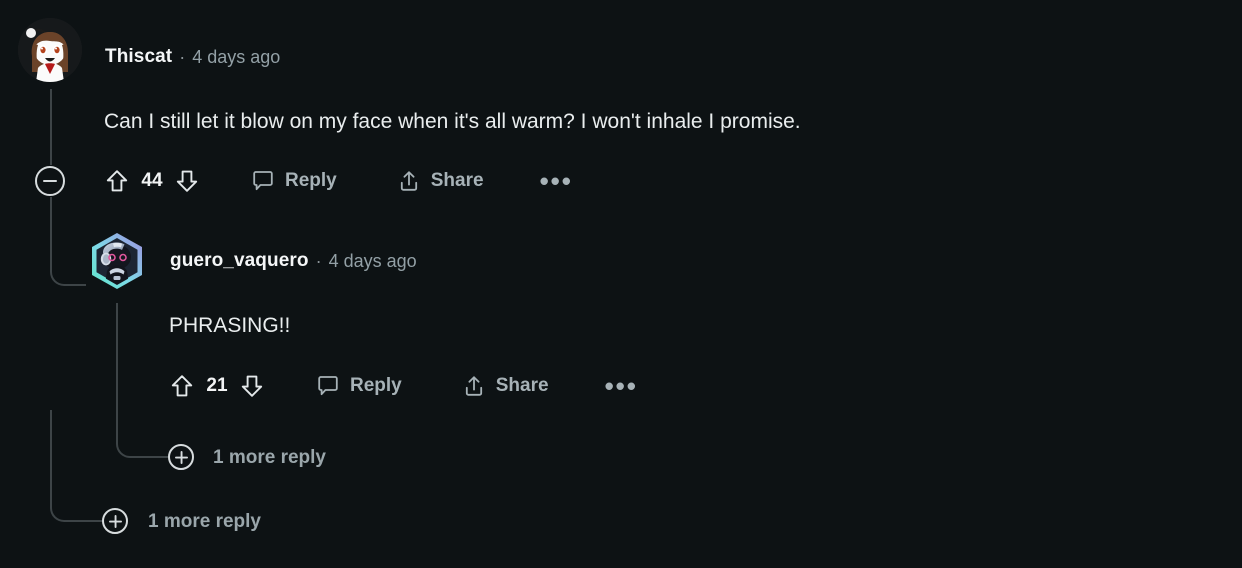  I want to click on share-button-nested: Share, so click(505, 386).